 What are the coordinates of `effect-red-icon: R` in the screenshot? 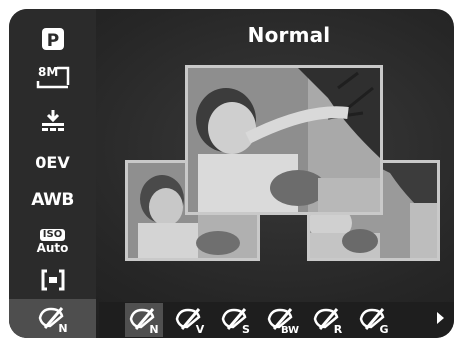 It's located at (328, 321).